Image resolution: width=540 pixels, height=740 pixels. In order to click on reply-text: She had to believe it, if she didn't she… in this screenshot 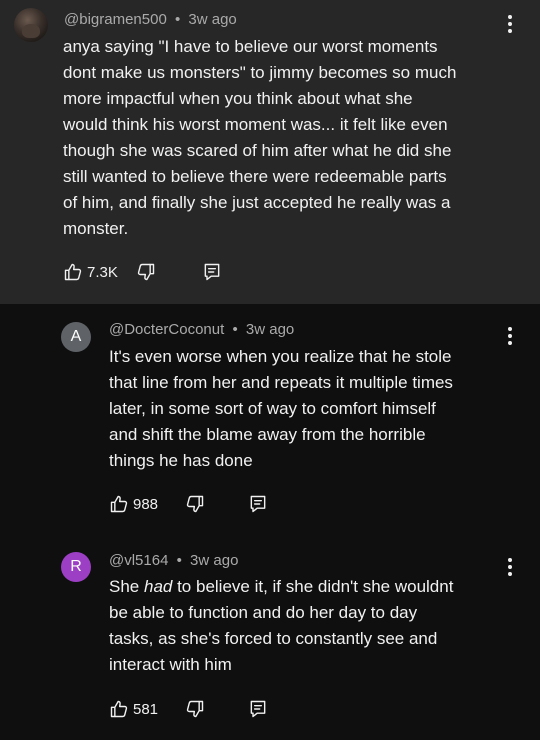, I will do `click(319, 626)`.